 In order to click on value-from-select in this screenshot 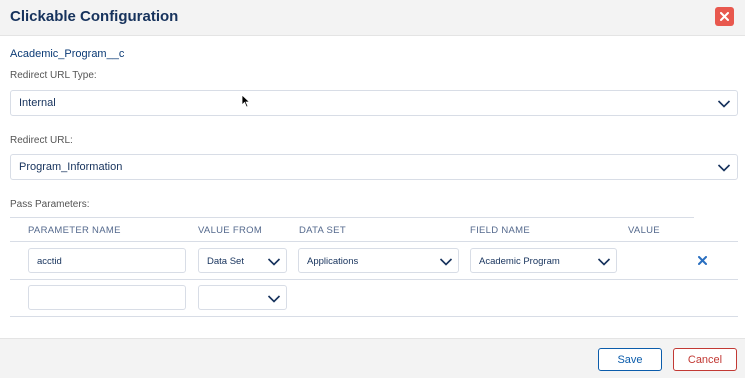, I will do `click(242, 297)`.